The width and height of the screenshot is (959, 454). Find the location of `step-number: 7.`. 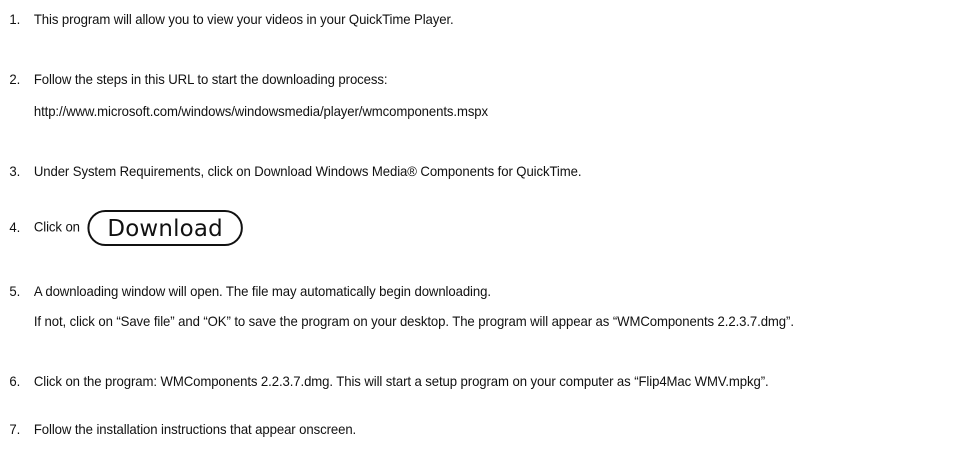

step-number: 7. is located at coordinates (15, 429).